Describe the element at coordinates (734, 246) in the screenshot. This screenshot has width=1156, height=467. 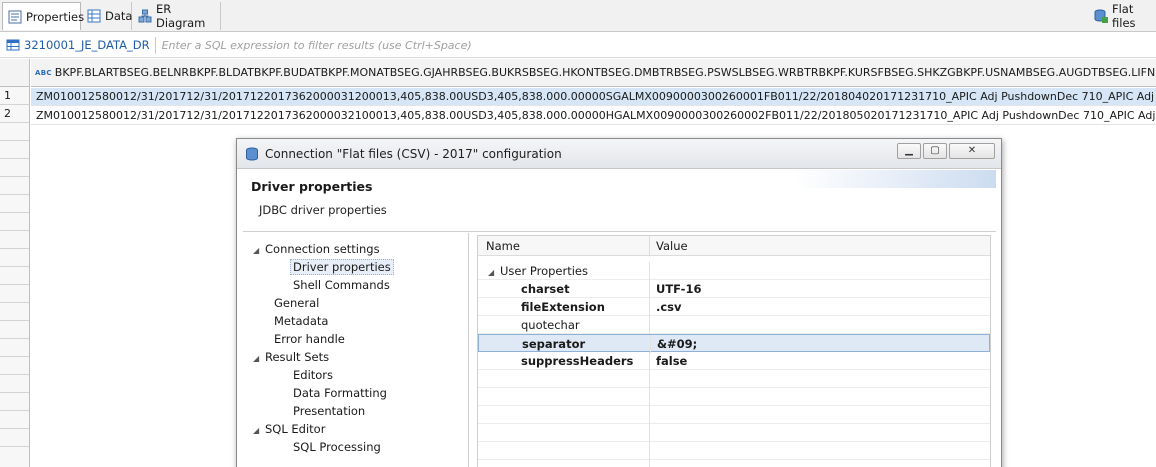
I see `properties-header: Name Value` at that location.